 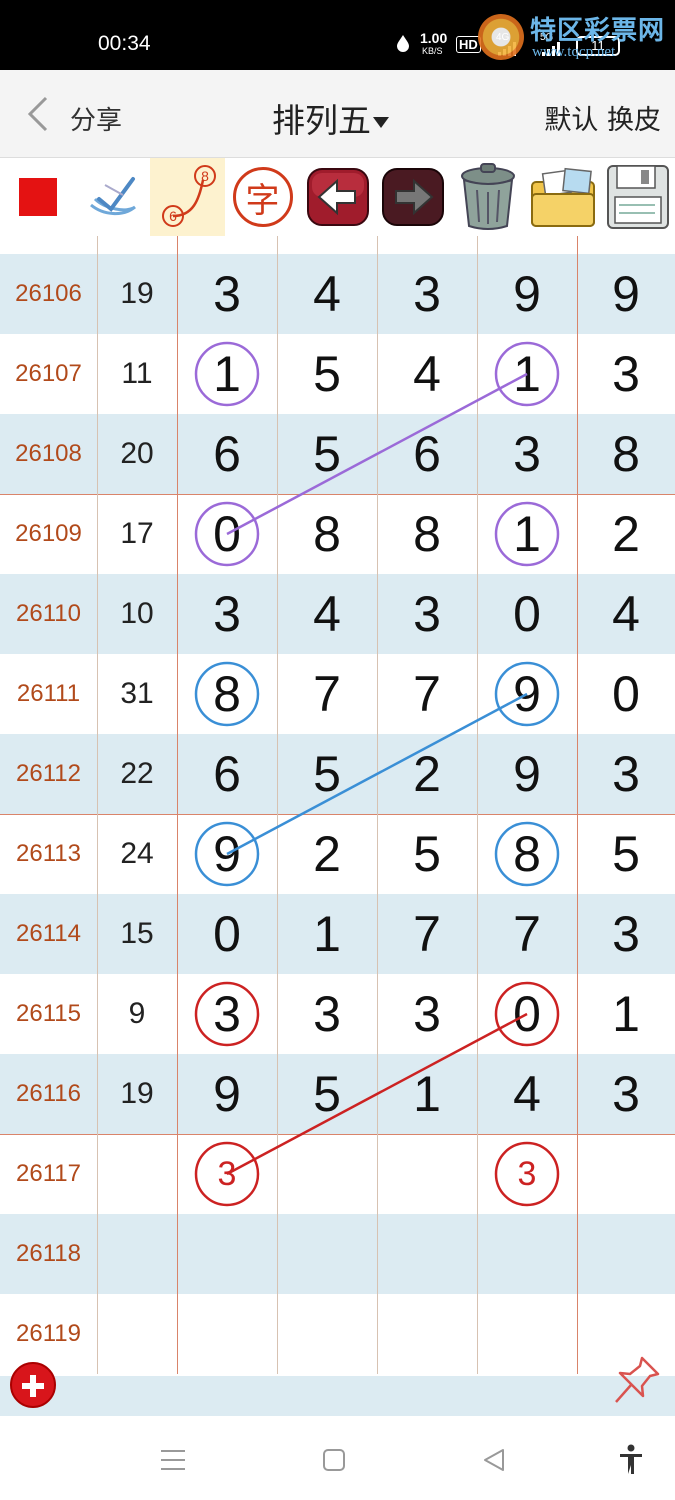 What do you see at coordinates (173, 1460) in the screenshot?
I see `menu-icon` at bounding box center [173, 1460].